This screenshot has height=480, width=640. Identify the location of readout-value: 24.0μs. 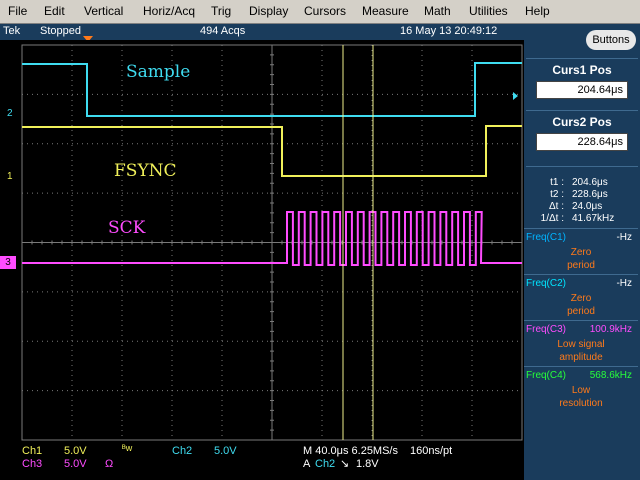
(587, 206).